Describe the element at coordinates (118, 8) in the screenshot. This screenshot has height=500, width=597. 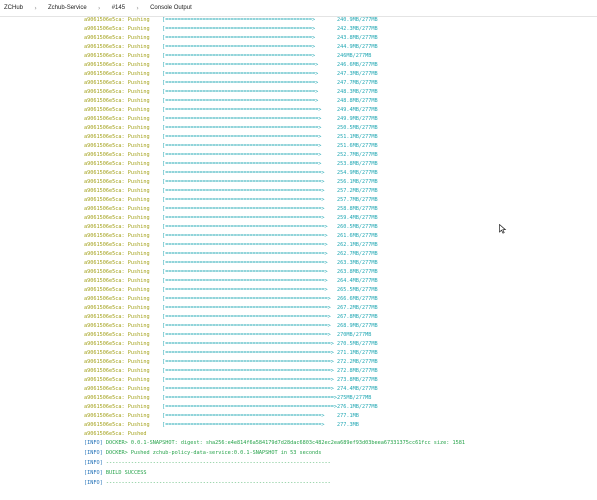
I see `breadcrumb-item-build: #145` at that location.